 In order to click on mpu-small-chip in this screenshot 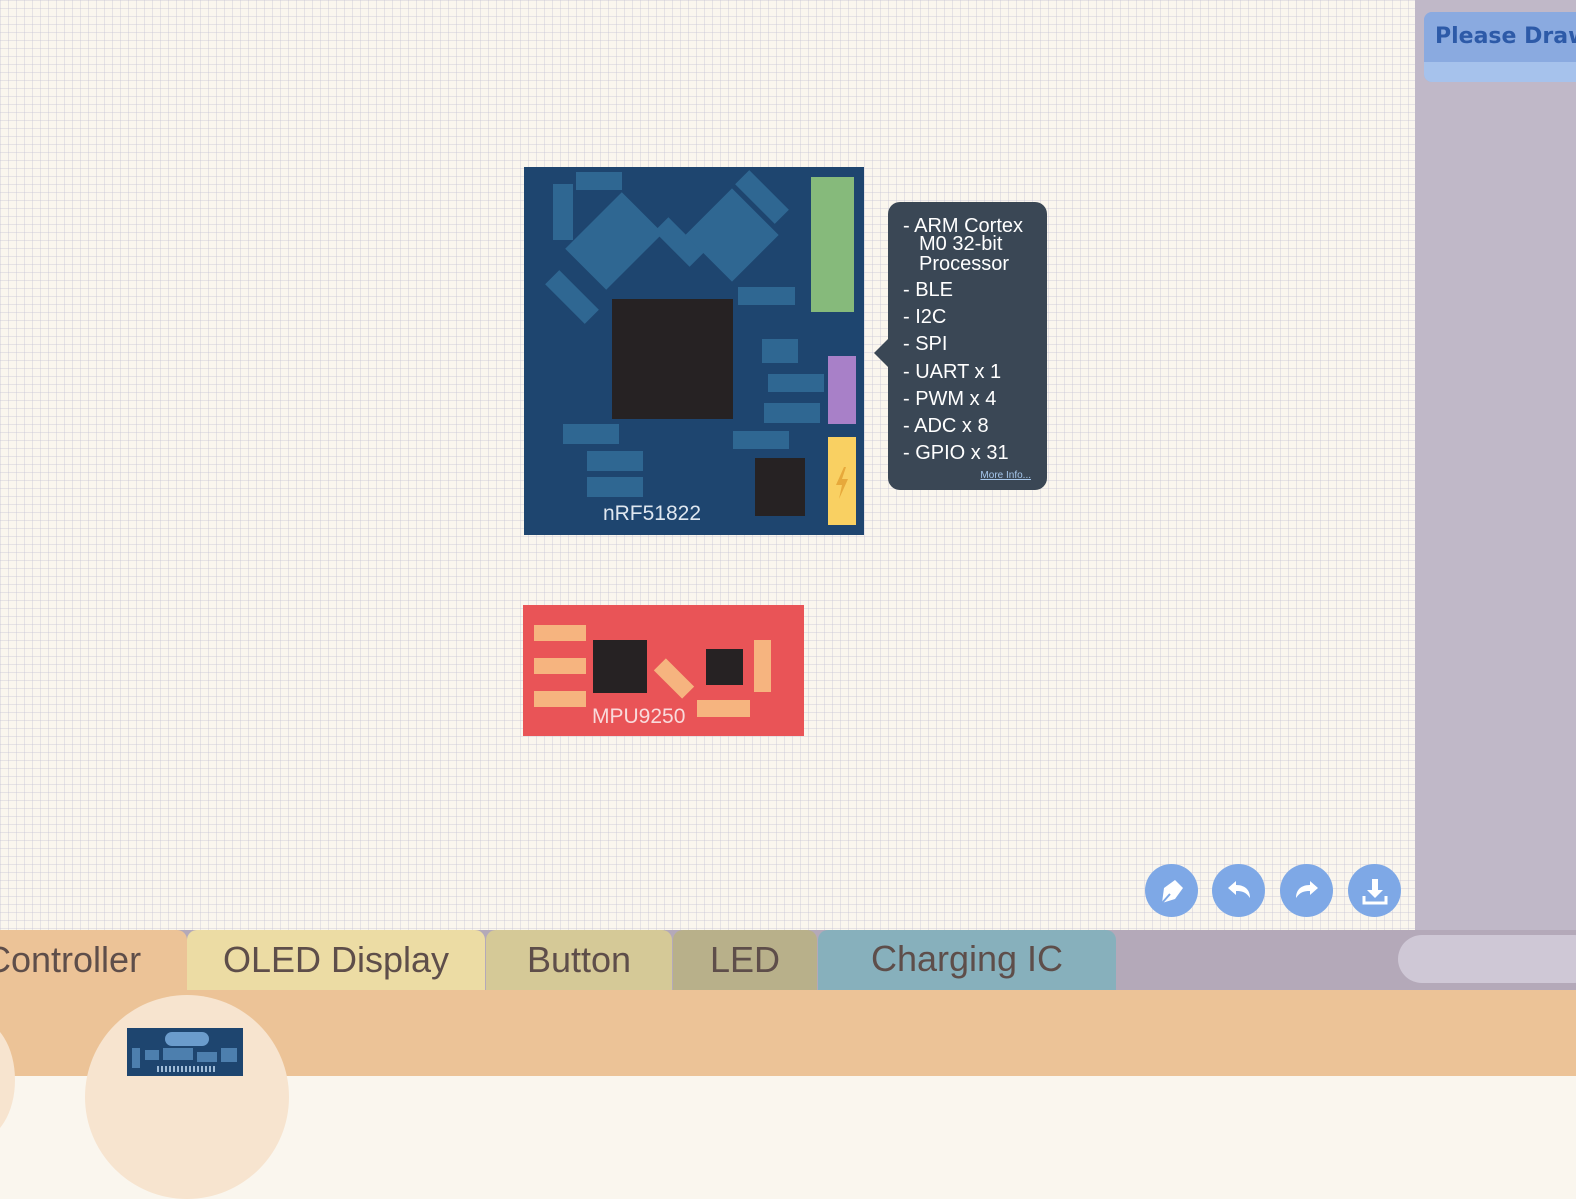, I will do `click(724, 667)`.